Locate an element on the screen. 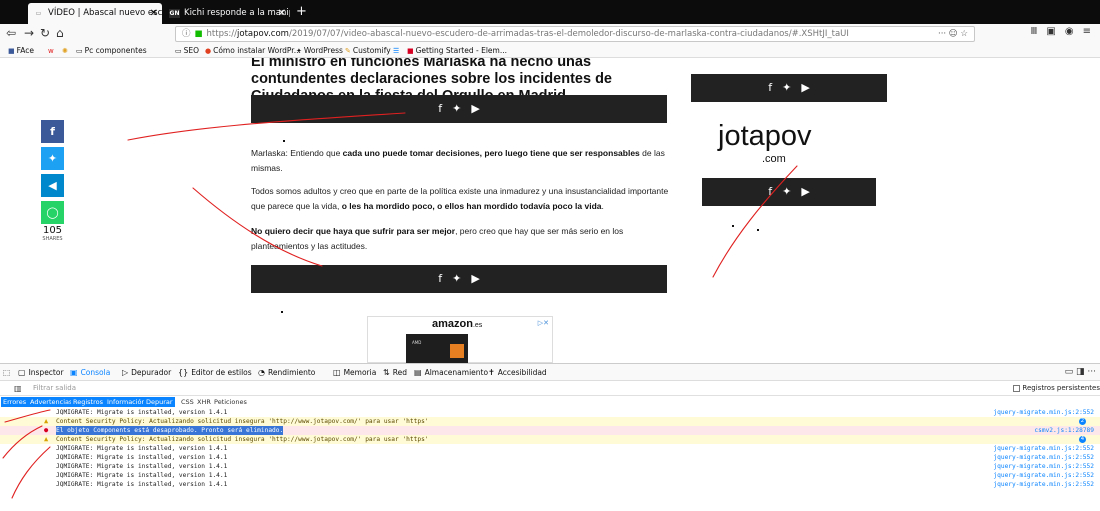  tab-console: ▣ Consola is located at coordinates (90, 372).